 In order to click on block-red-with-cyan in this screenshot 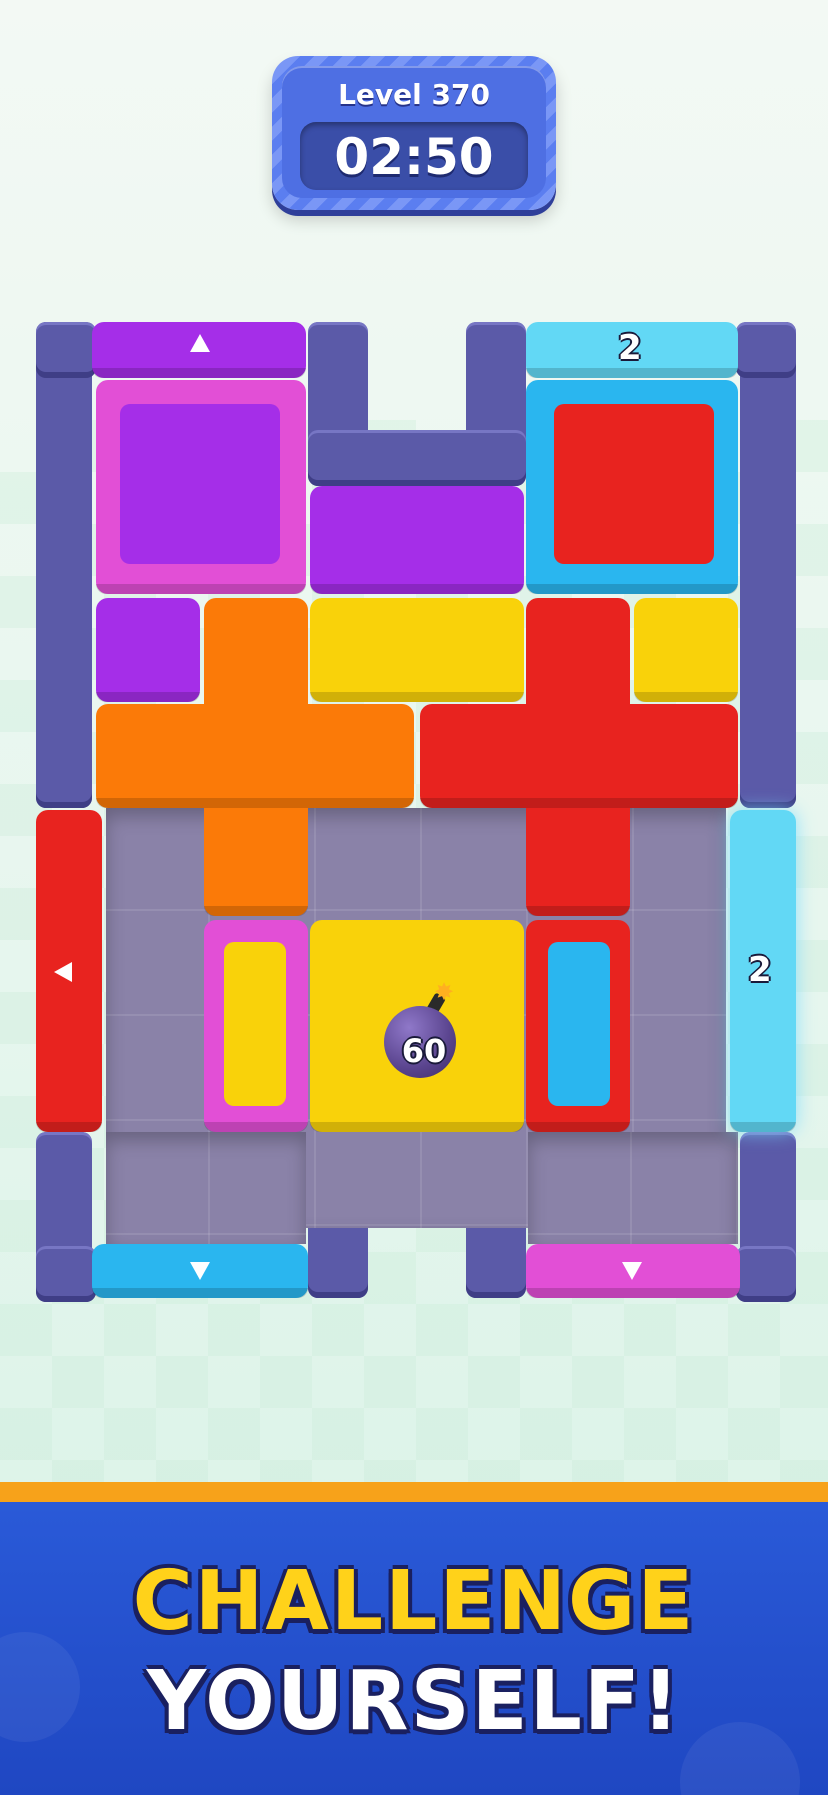, I will do `click(578, 1026)`.